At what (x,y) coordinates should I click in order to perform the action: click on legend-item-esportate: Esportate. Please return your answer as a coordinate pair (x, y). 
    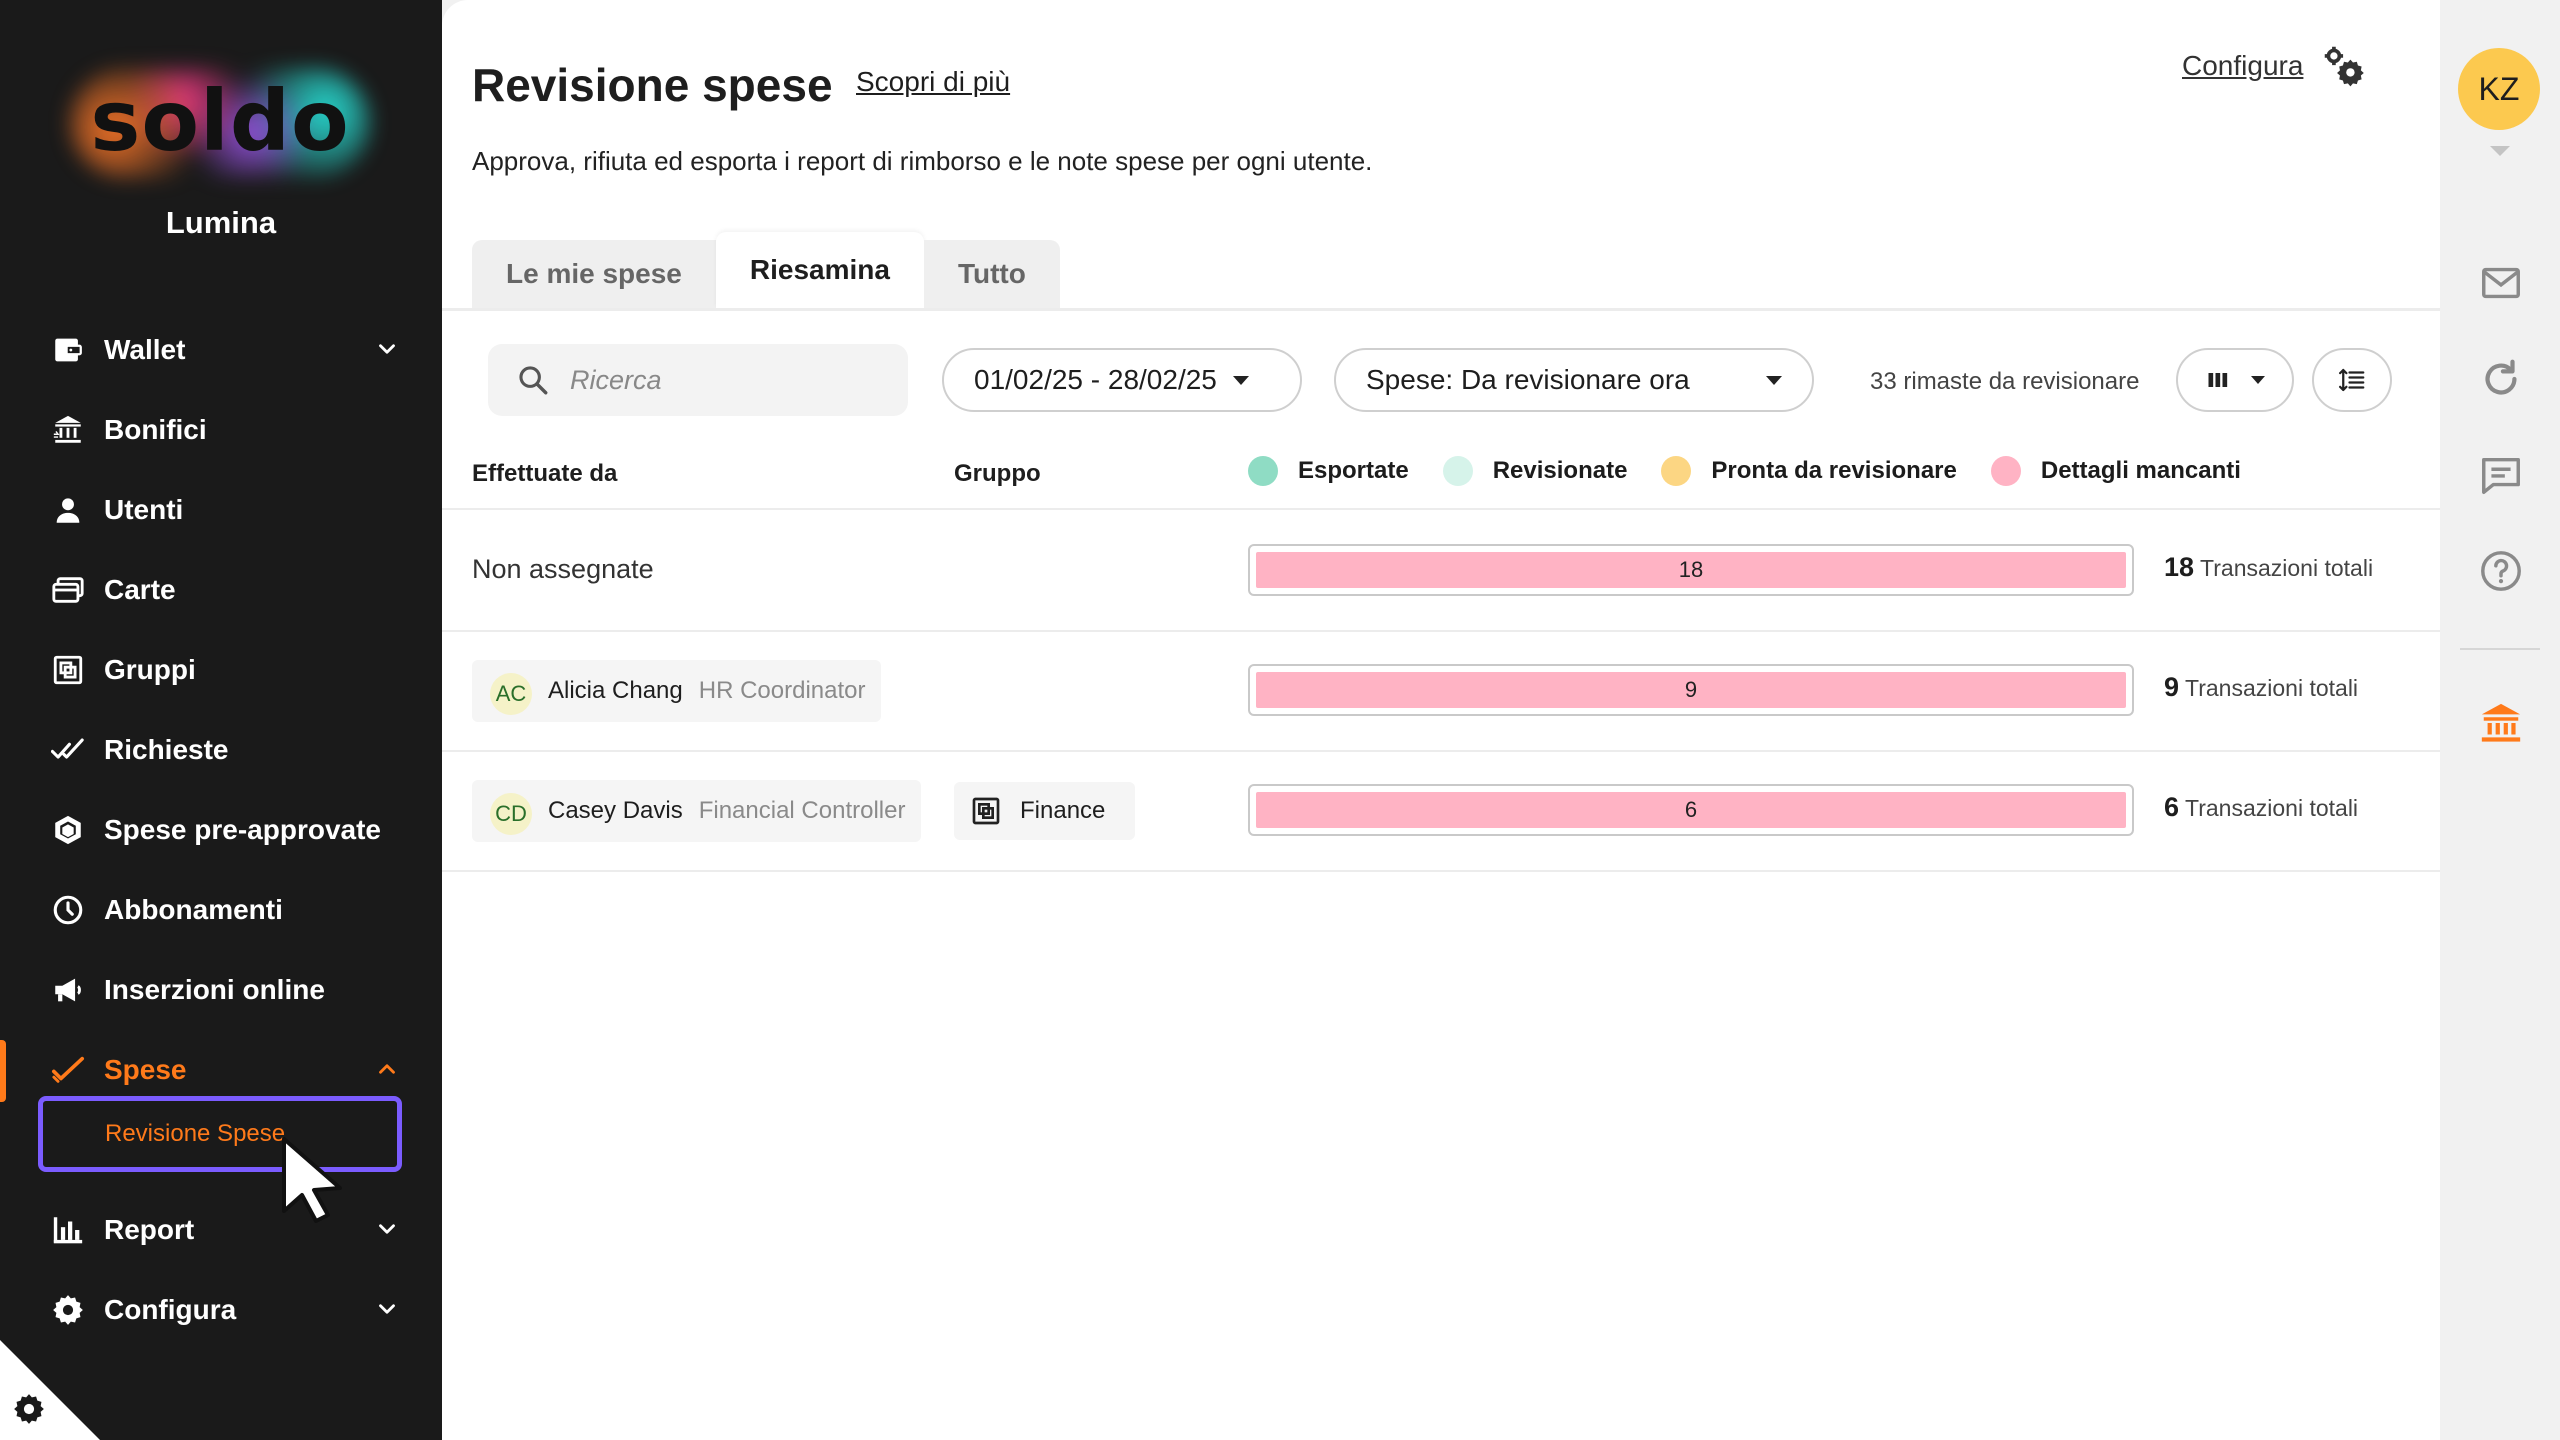
    Looking at the image, I should click on (1328, 471).